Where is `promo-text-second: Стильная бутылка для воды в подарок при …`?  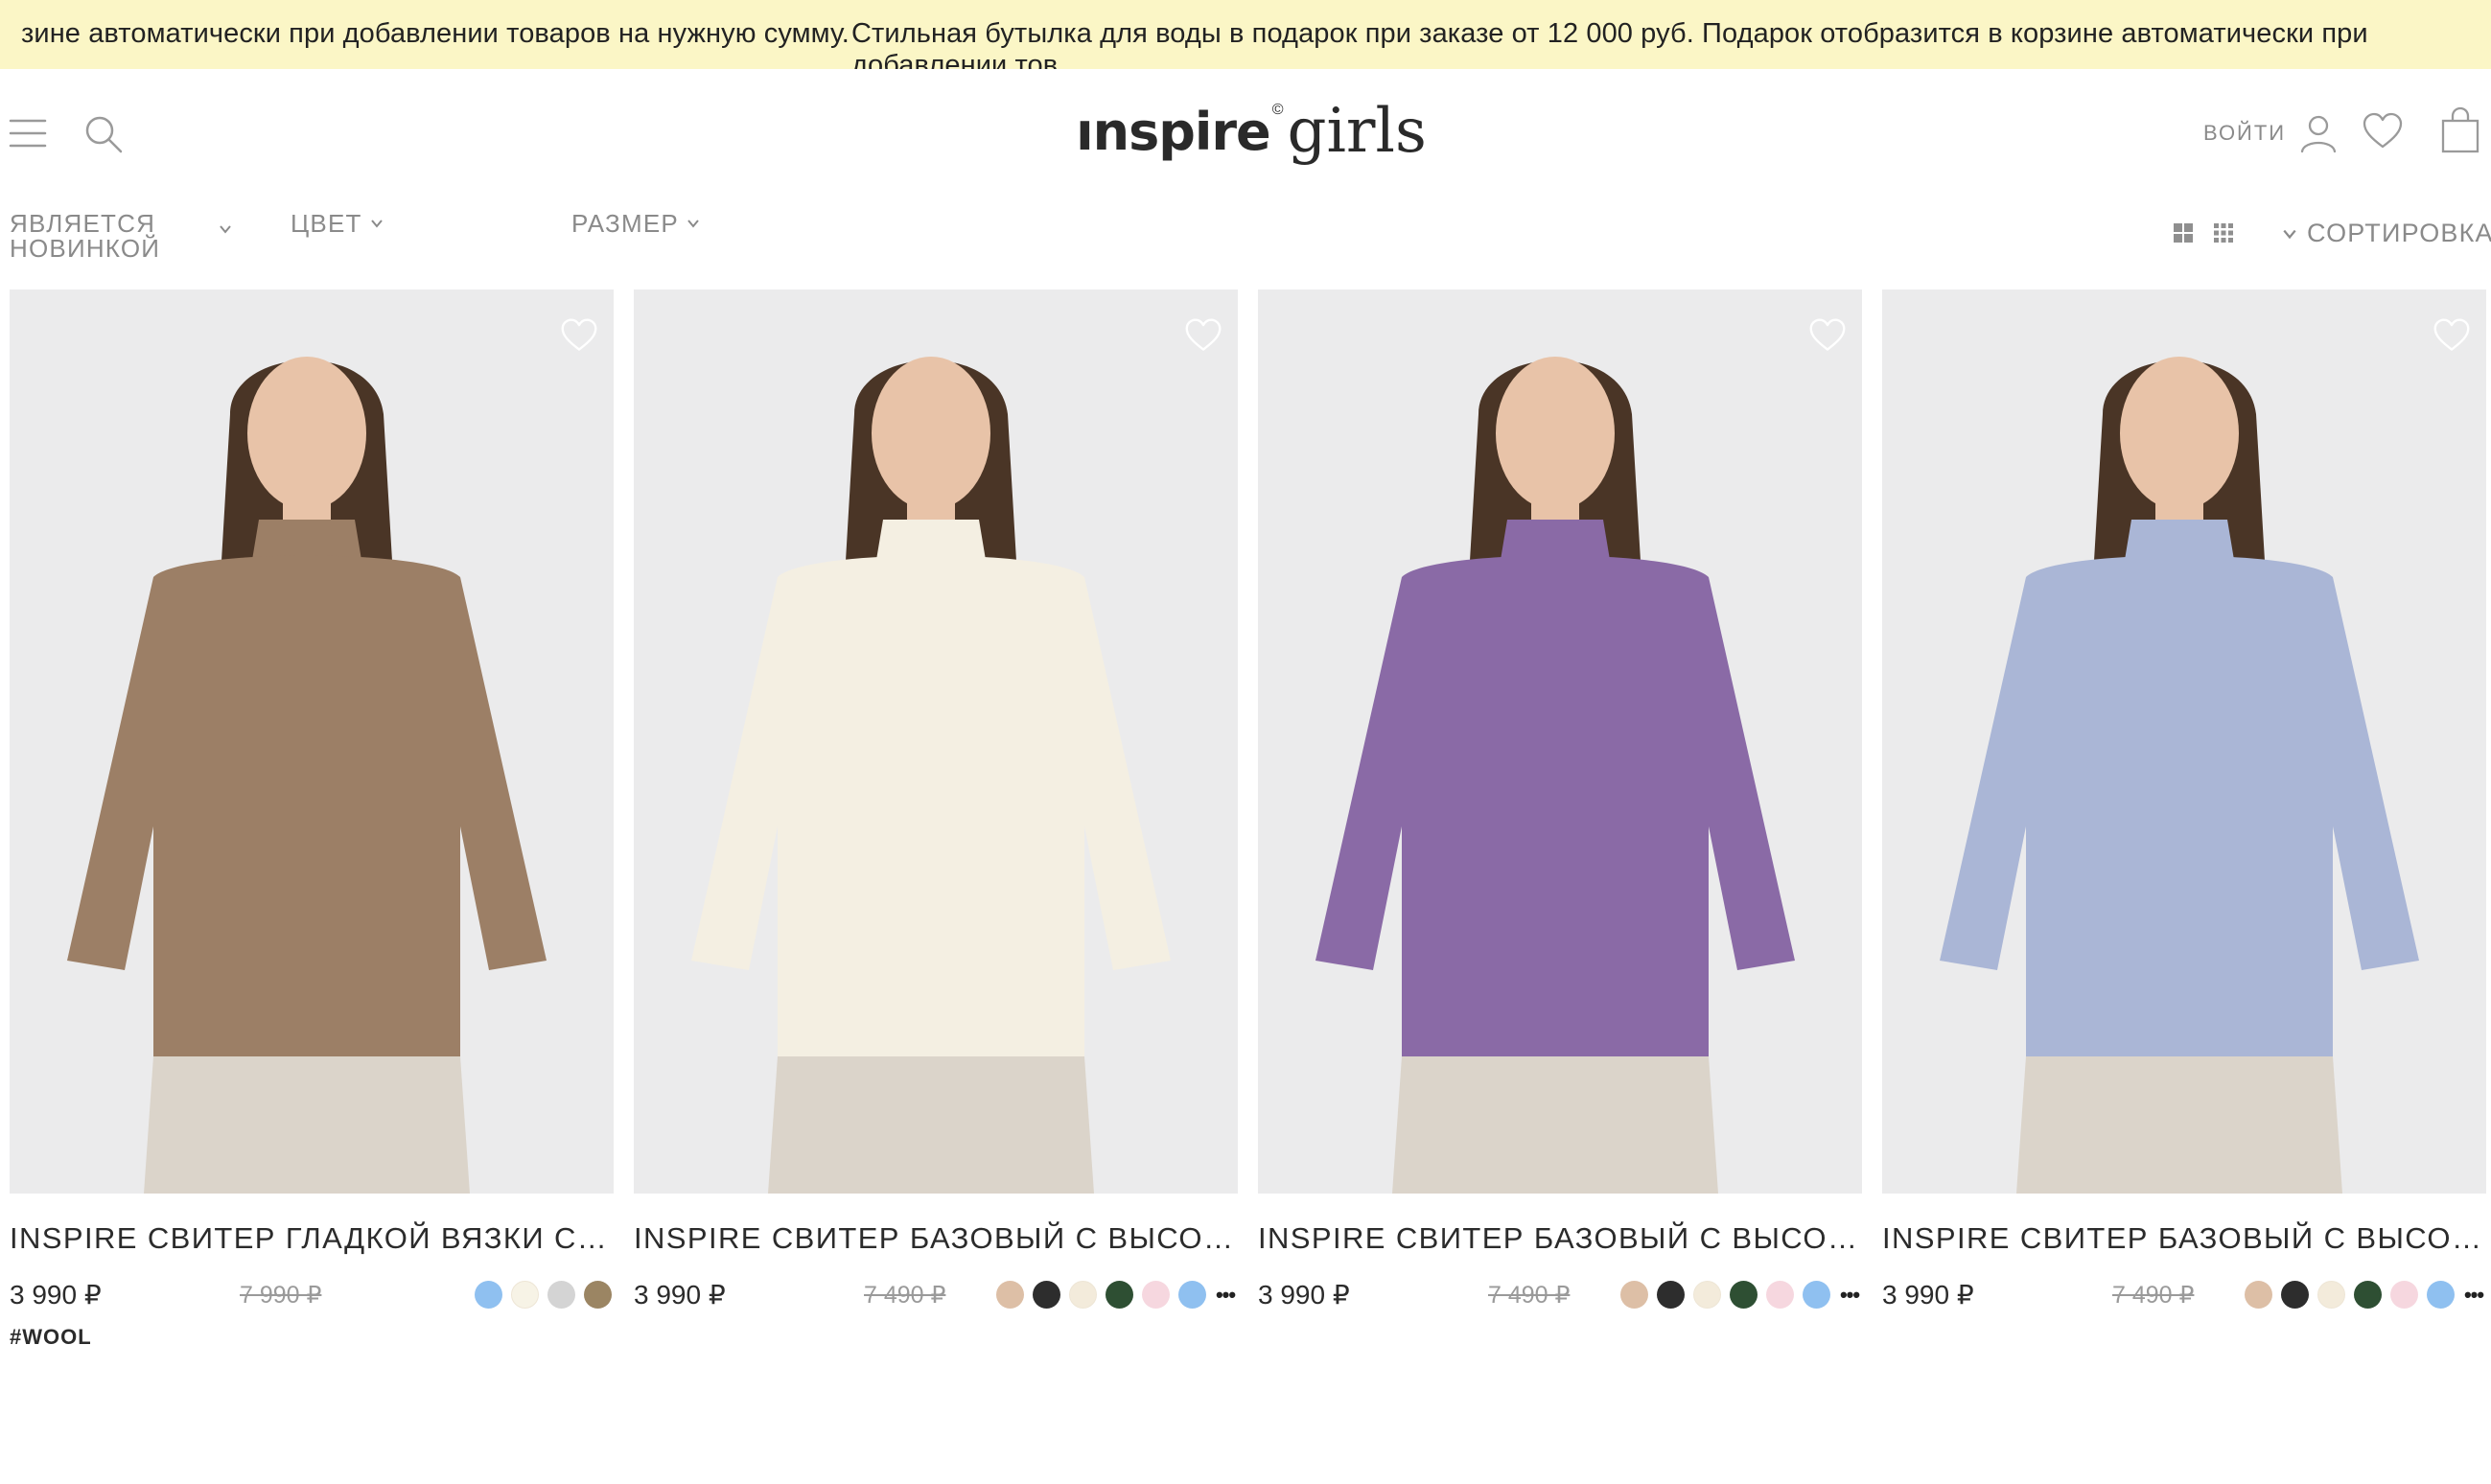
promo-text-second: Стильная бутылка для воды в подарок при … is located at coordinates (1609, 43).